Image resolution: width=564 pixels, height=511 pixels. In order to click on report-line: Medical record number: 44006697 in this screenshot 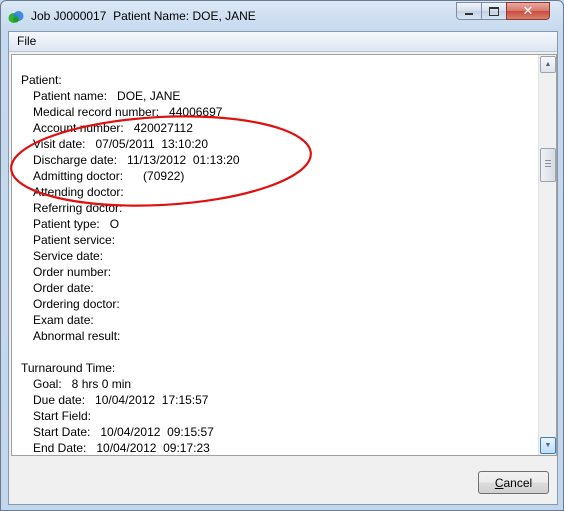, I will do `click(128, 112)`.